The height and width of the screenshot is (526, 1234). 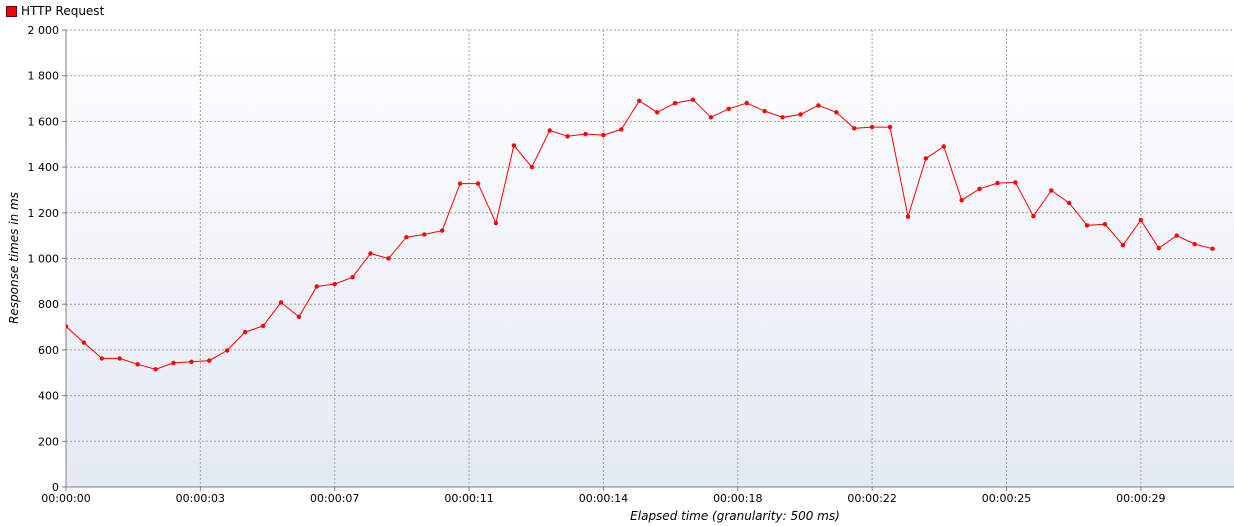 What do you see at coordinates (48, 396) in the screenshot?
I see `y-tick-label: 400` at bounding box center [48, 396].